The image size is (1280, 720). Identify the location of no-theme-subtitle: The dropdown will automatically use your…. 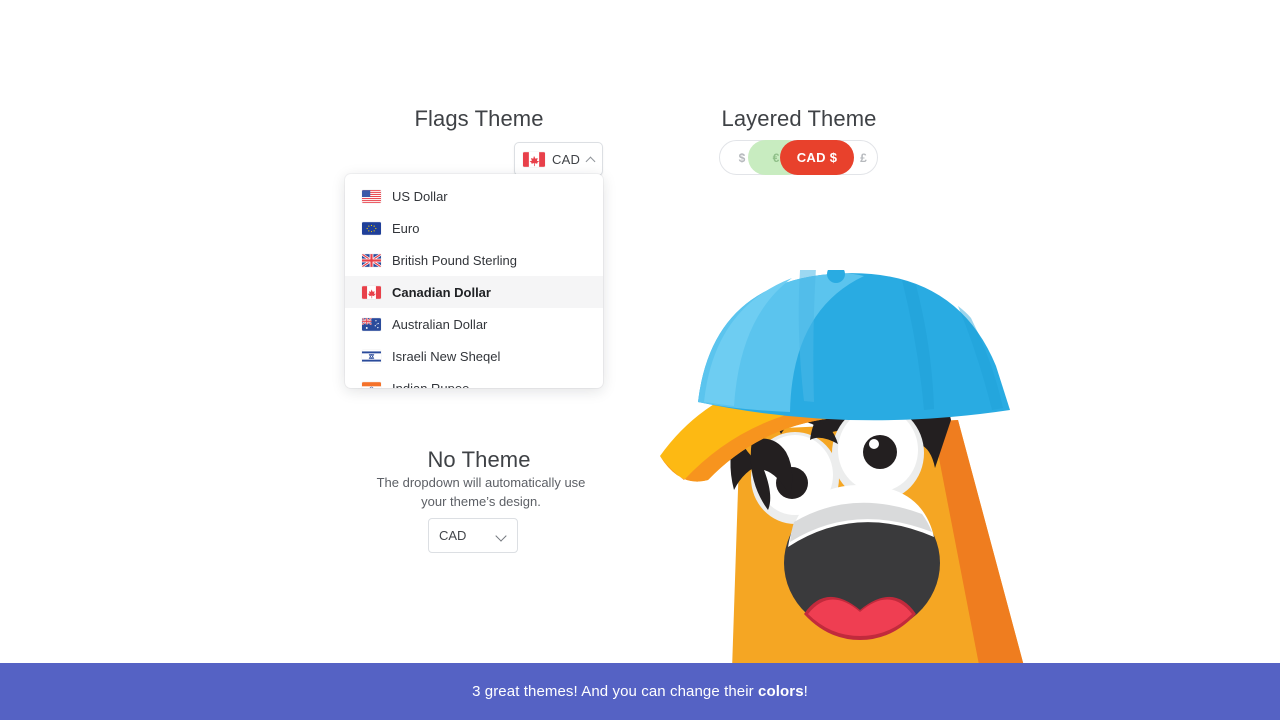
(481, 492).